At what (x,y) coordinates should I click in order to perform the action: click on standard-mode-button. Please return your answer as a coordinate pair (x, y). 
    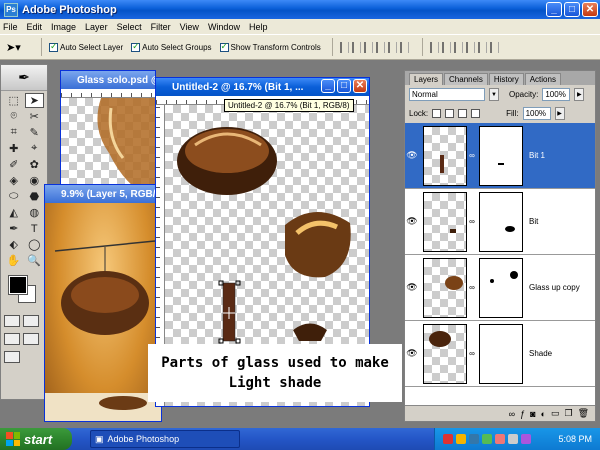
    Looking at the image, I should click on (12, 321).